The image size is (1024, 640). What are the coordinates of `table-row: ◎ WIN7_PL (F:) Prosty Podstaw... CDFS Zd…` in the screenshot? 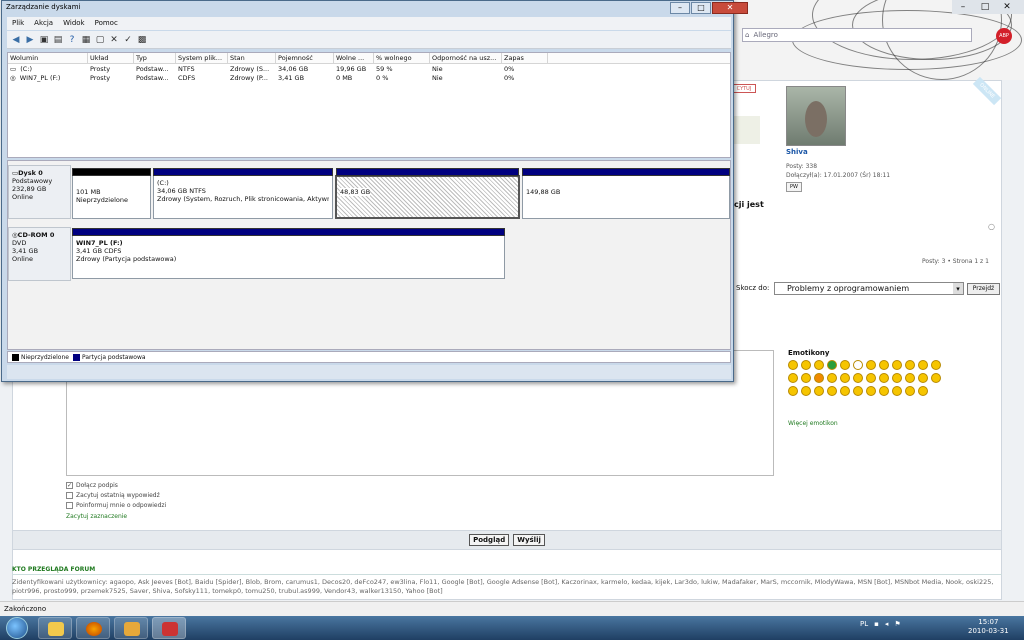 It's located at (369, 78).